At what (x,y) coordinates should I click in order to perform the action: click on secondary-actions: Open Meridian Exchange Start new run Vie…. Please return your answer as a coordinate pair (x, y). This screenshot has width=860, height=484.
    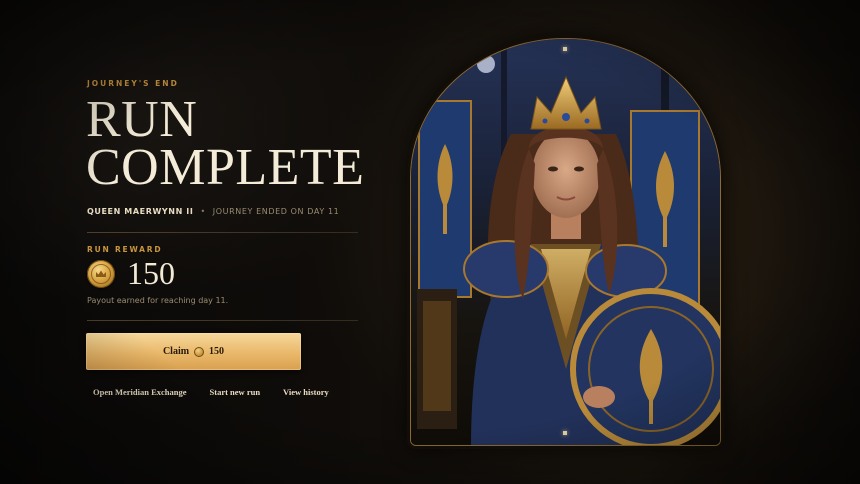
    Looking at the image, I should click on (211, 392).